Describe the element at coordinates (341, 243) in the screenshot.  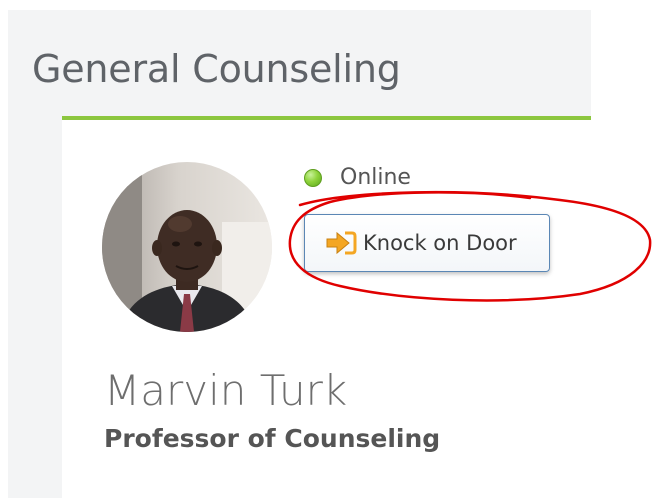
I see `sign-in-arrow-icon` at that location.